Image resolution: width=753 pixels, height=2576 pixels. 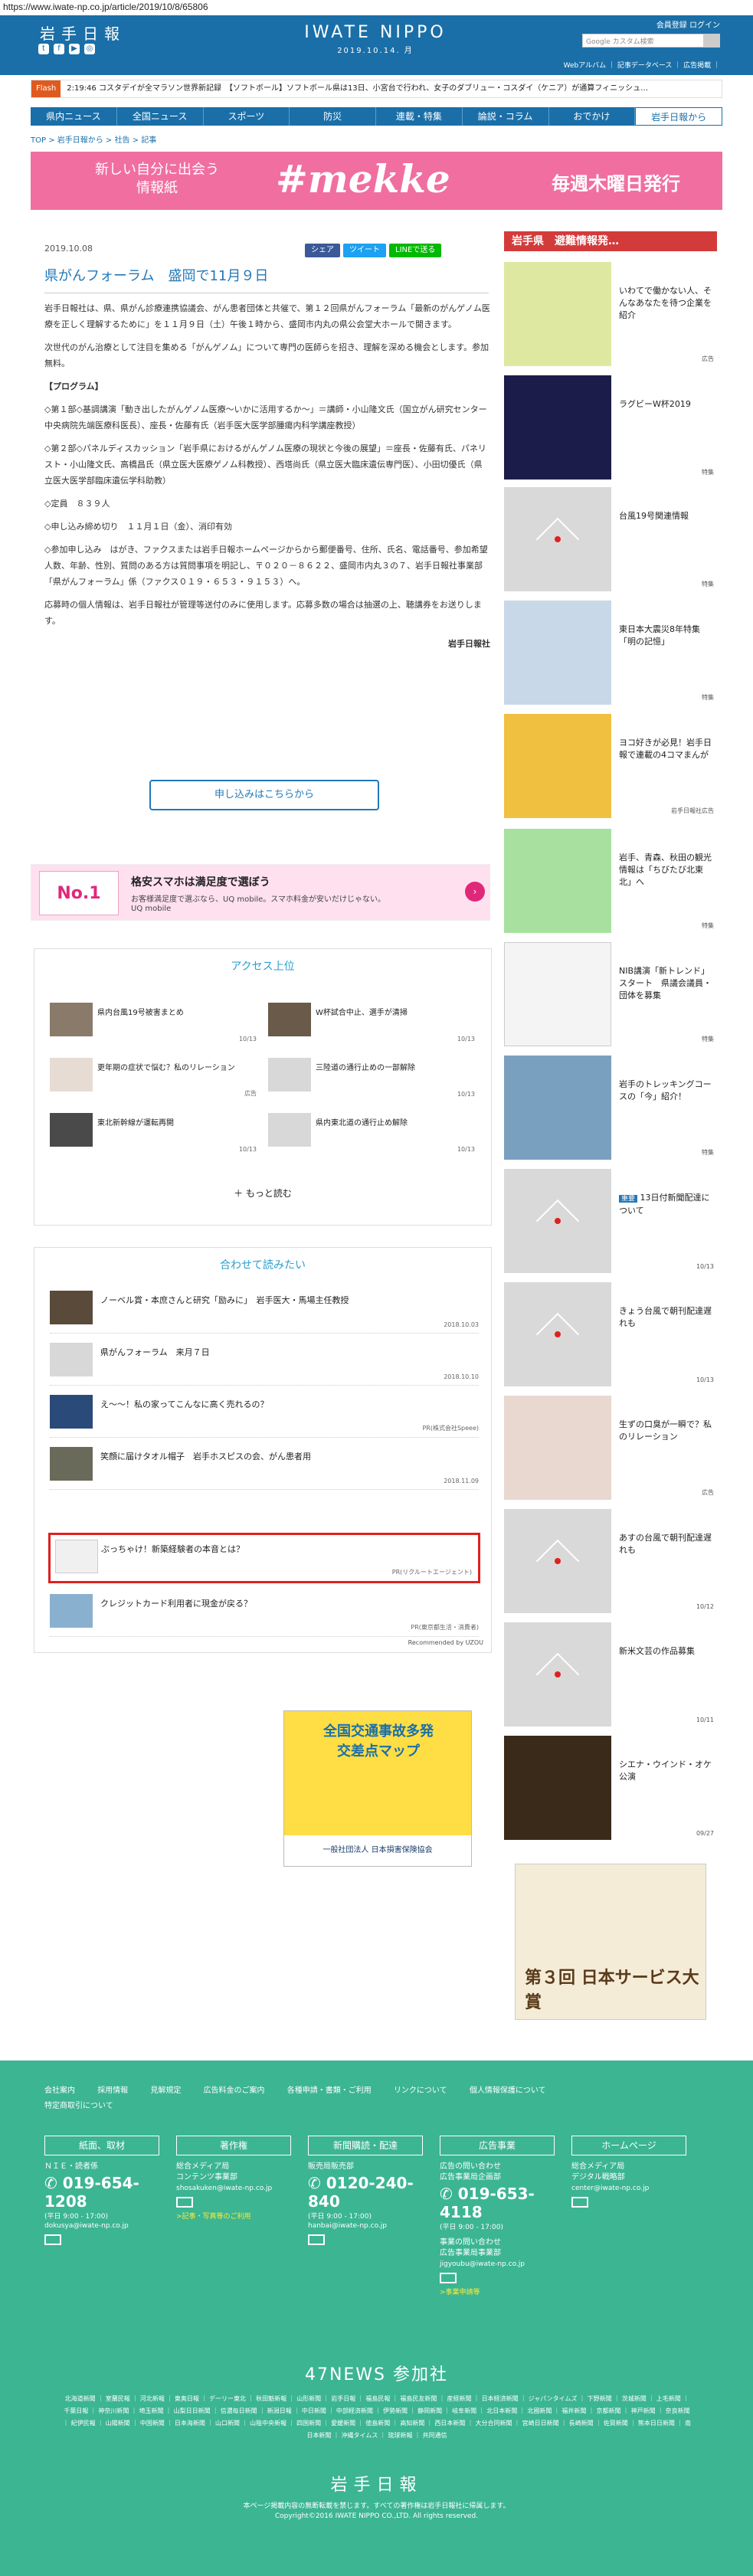 I want to click on ranking-item: W杯試合中止、選手が清掃 10/13, so click(x=371, y=1023).